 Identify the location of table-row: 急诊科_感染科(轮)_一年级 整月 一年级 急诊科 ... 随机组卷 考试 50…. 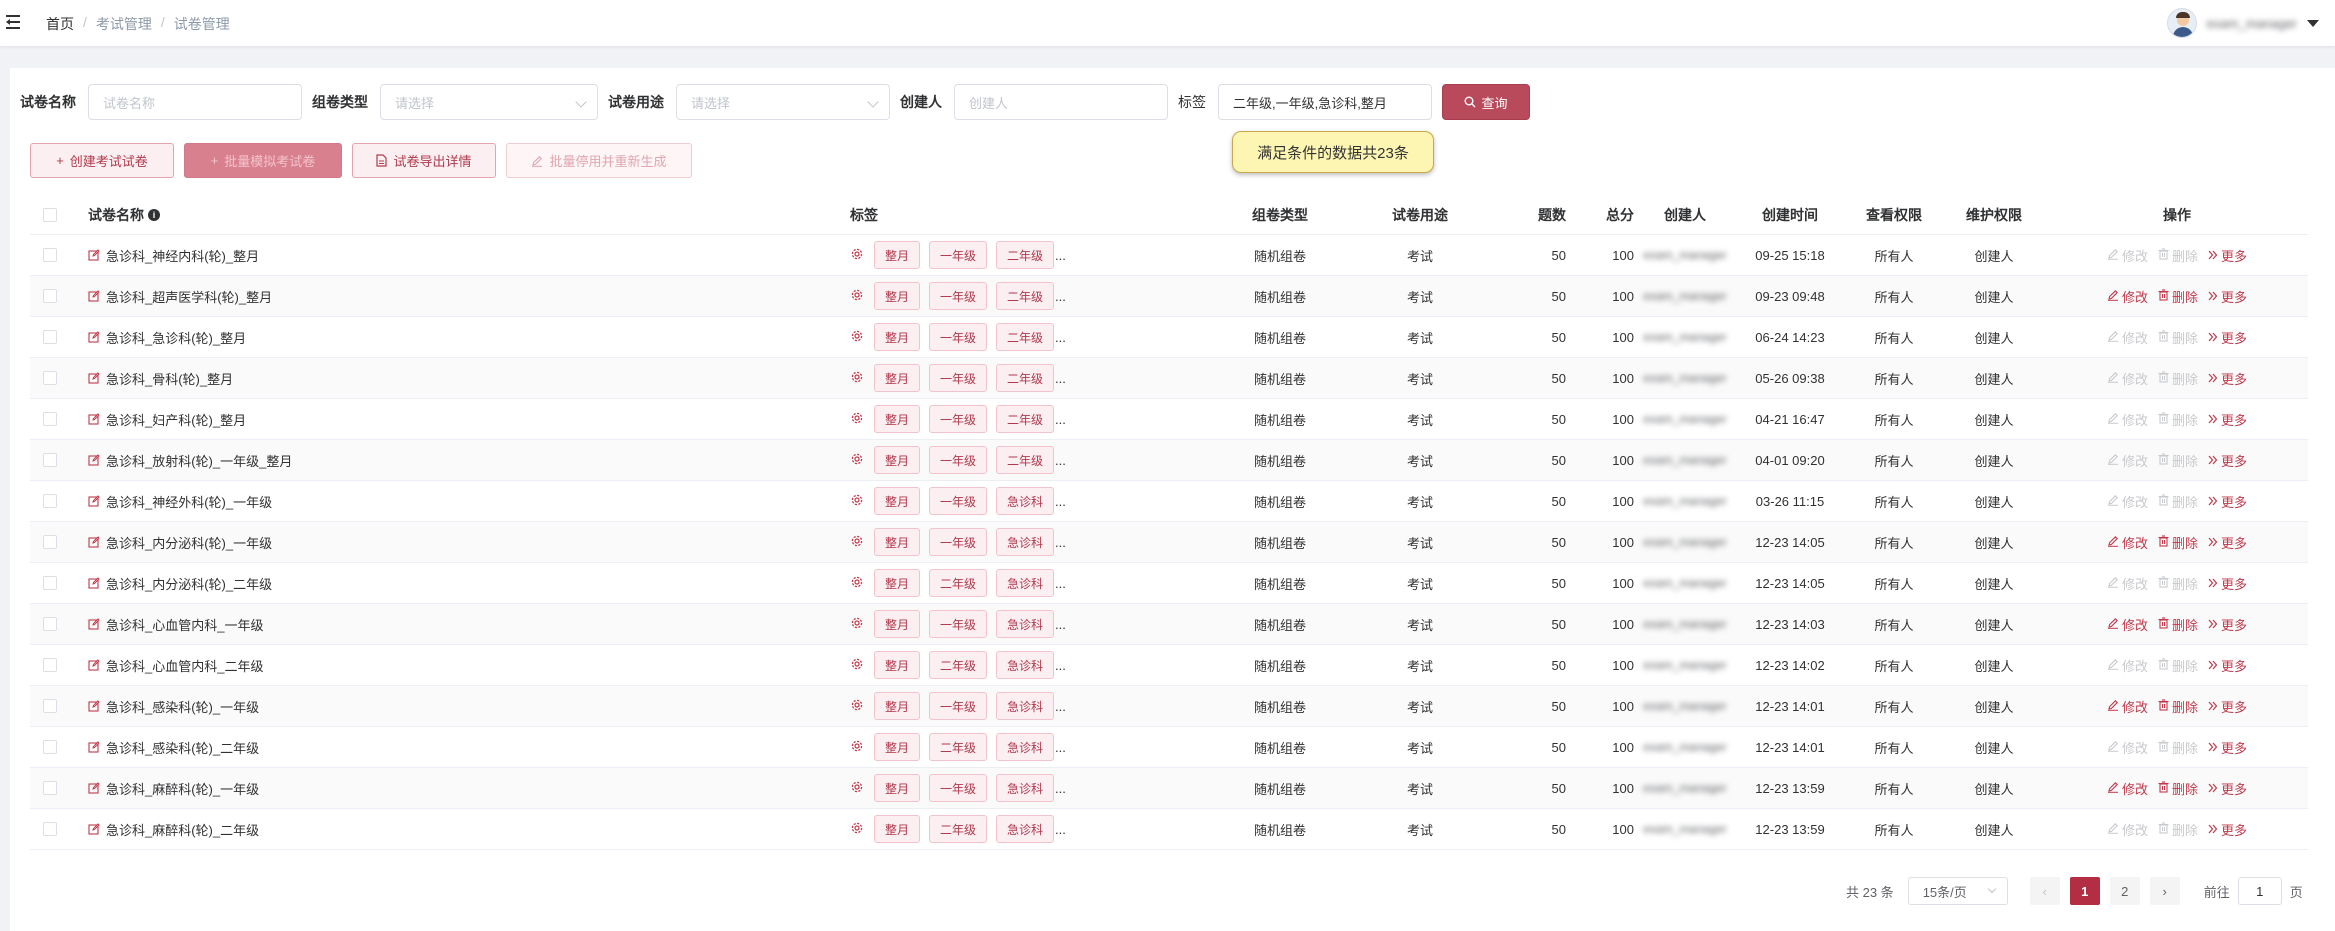
(1169, 706).